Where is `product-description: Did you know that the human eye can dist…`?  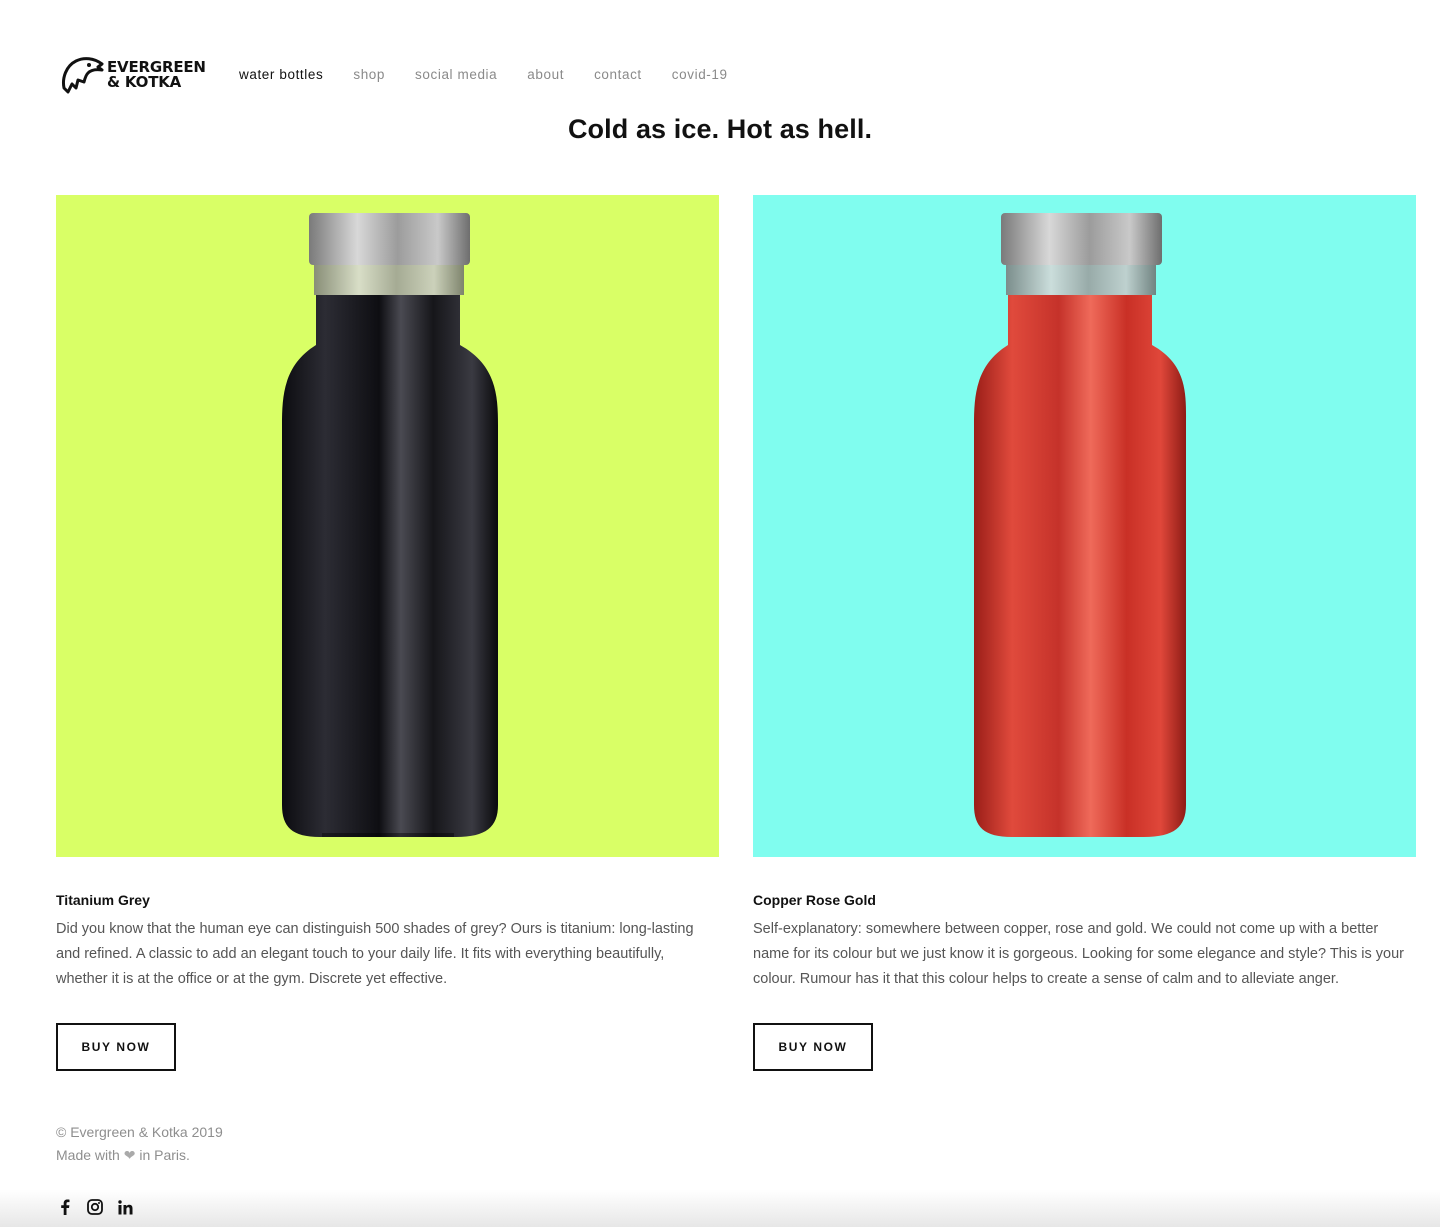 product-description: Did you know that the human eye can dist… is located at coordinates (375, 954).